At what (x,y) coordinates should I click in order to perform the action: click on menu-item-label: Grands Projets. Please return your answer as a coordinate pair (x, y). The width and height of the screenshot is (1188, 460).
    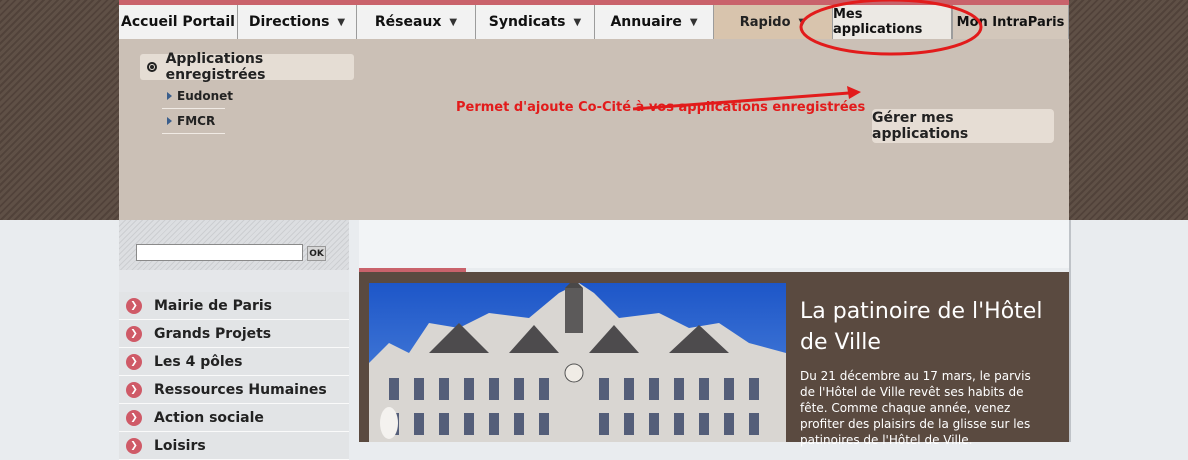
    Looking at the image, I should click on (213, 333).